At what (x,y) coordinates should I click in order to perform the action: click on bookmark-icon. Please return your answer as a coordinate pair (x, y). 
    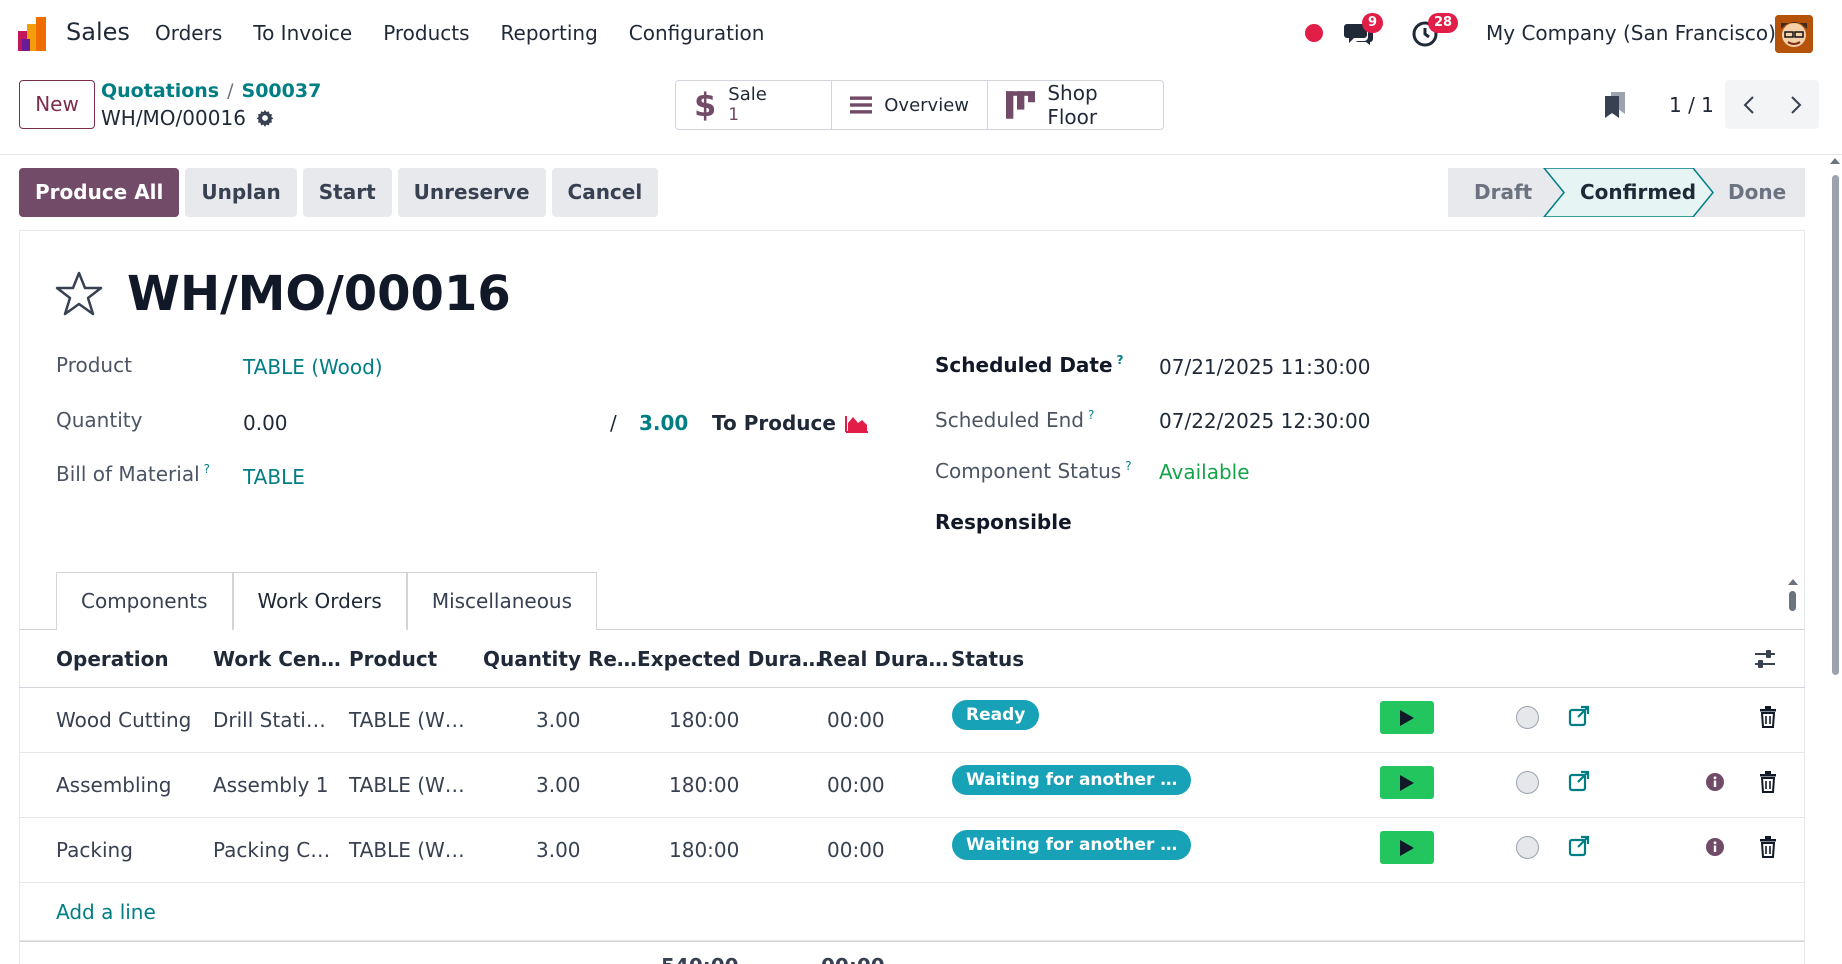
    Looking at the image, I should click on (1616, 105).